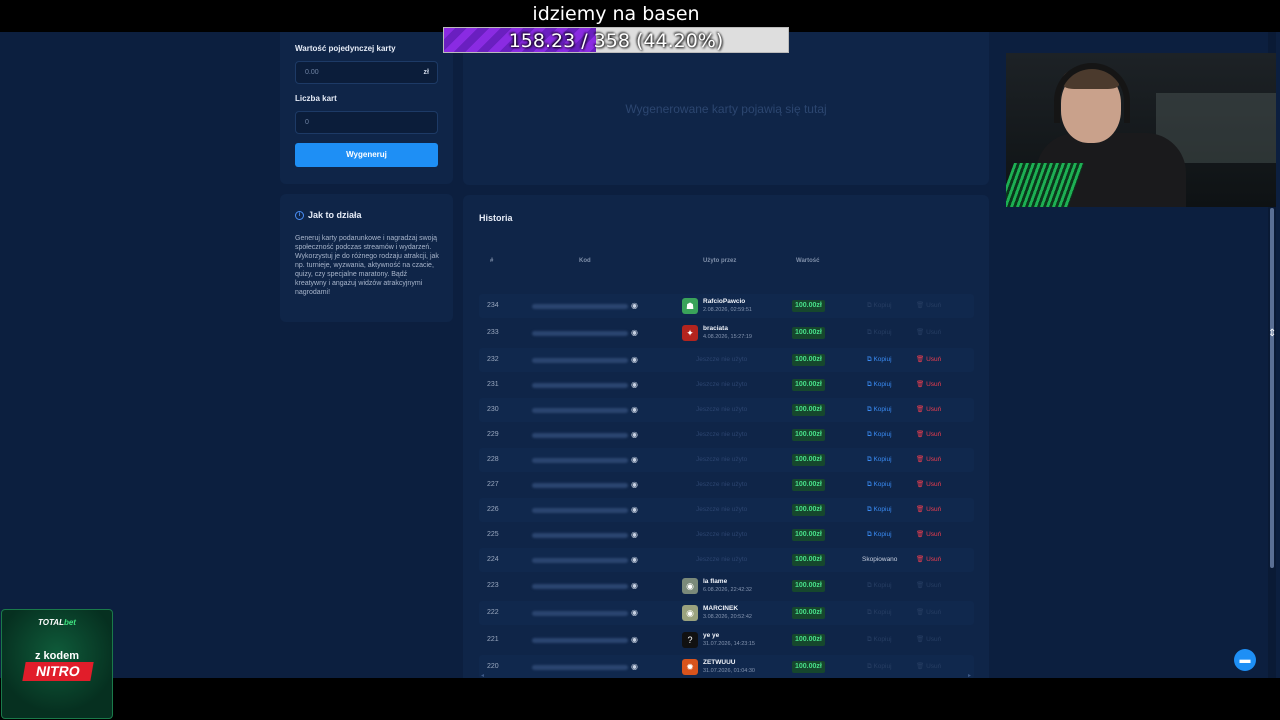 The height and width of the screenshot is (720, 1280). Describe the element at coordinates (729, 671) in the screenshot. I see `used-date: 31.07.2026, 01:04:30` at that location.